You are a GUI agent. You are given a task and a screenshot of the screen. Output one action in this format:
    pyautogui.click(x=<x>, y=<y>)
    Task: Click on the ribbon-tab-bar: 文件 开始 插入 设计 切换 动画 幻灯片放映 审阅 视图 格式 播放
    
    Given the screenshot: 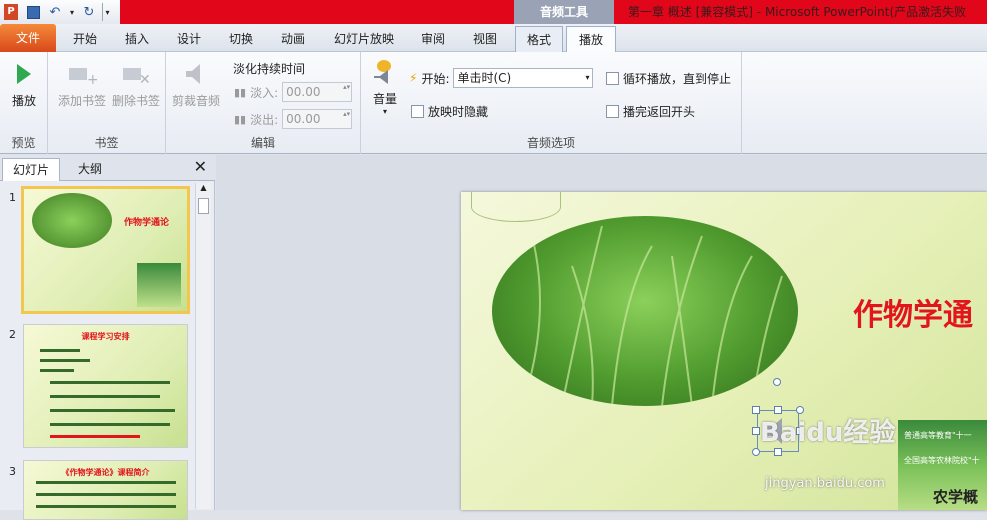 What is the action you would take?
    pyautogui.click(x=493, y=38)
    